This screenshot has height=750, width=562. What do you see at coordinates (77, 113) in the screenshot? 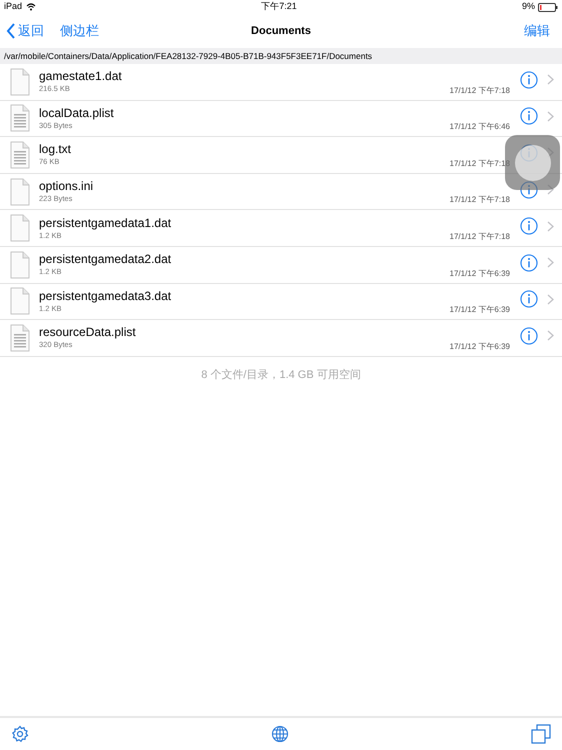
I see `file-name: localData.plist` at bounding box center [77, 113].